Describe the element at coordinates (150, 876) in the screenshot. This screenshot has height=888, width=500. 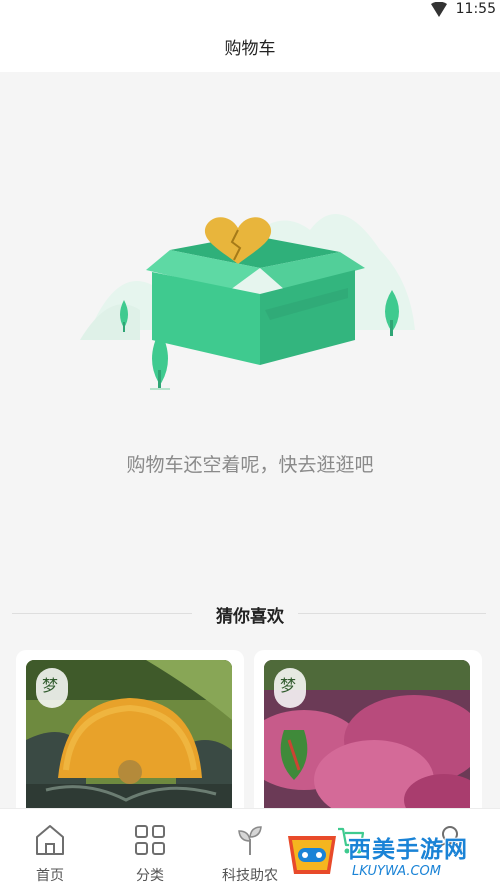
I see `nav-label-category: 分类` at that location.